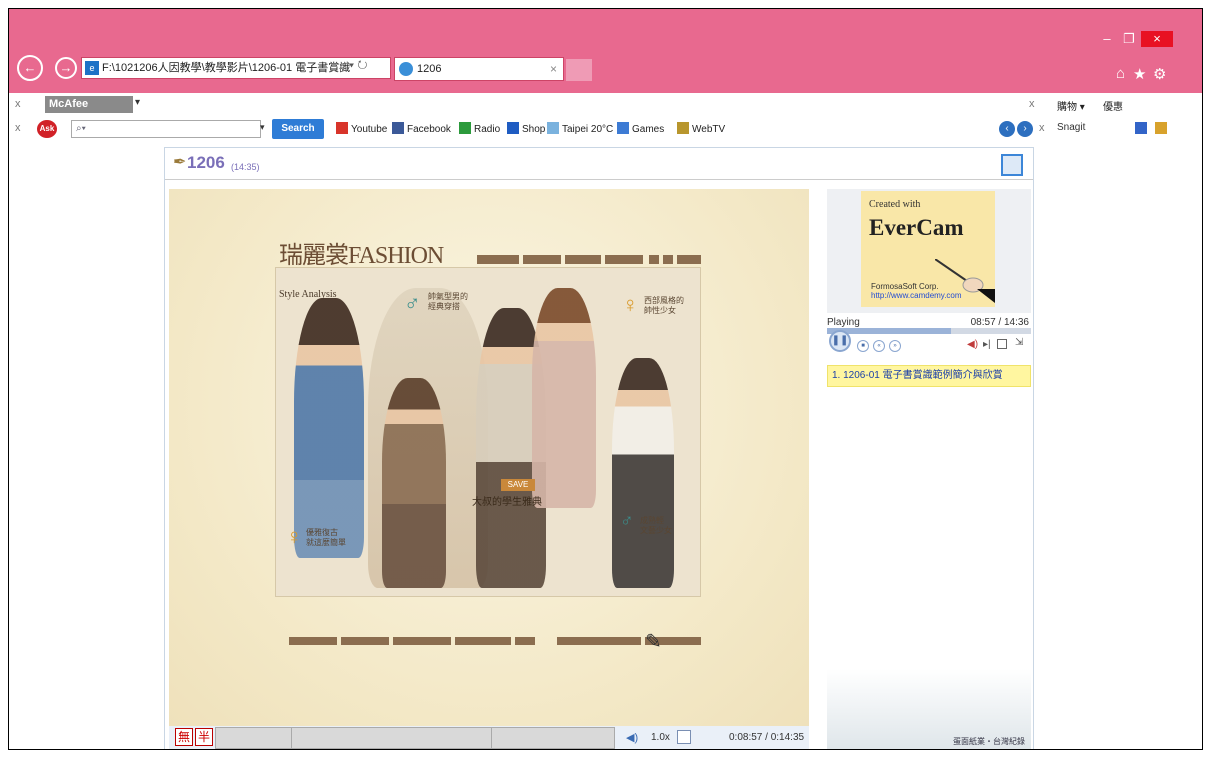 This screenshot has height=758, width=1211. I want to click on mcafee-button: McAfee, so click(89, 104).